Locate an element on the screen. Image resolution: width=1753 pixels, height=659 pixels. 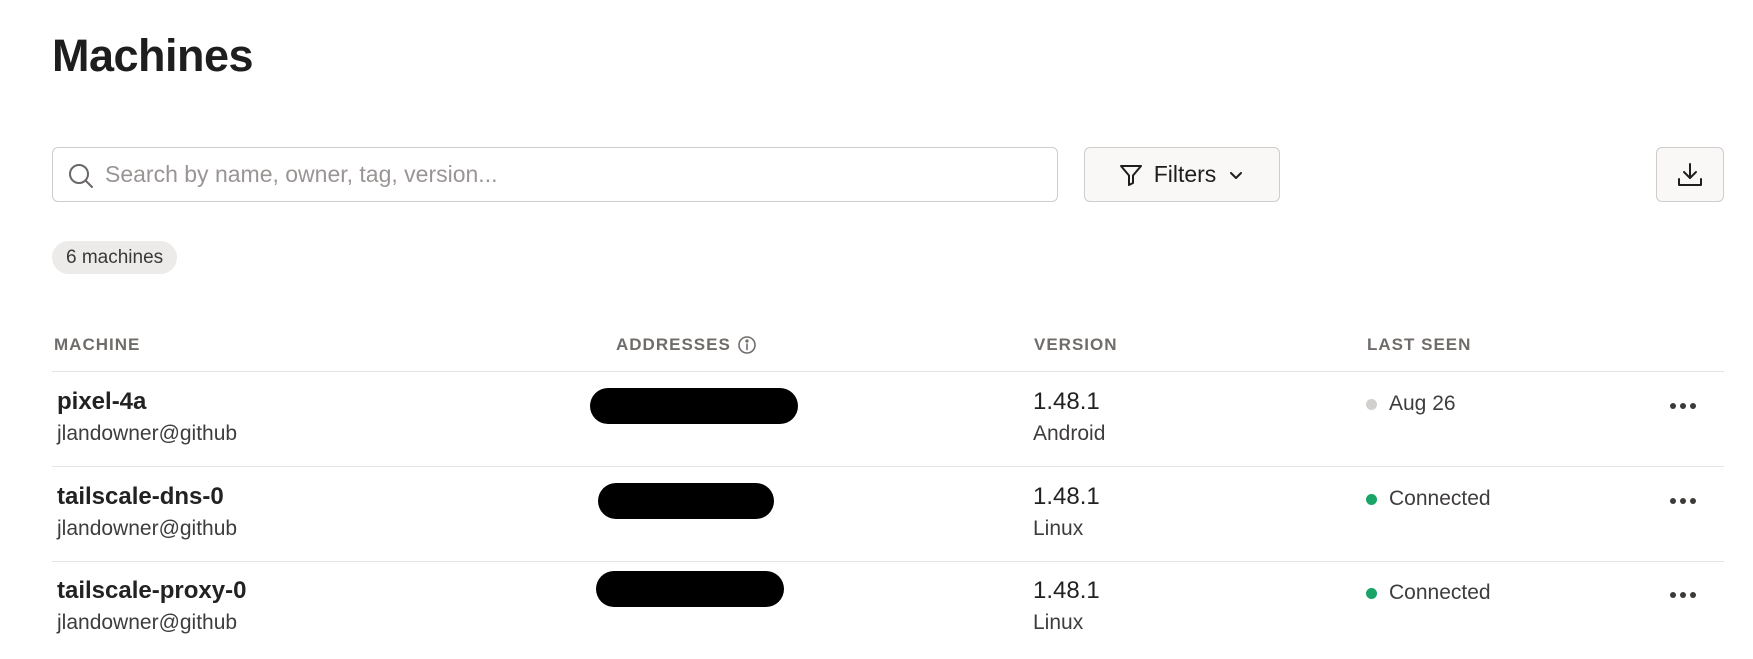
machine-name: tailscale-proxy-0 is located at coordinates (151, 591).